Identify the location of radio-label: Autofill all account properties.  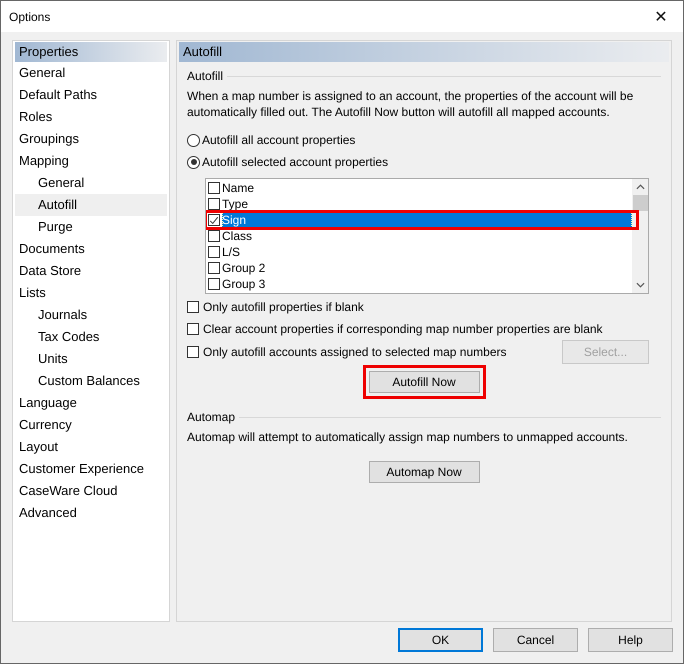
(279, 140).